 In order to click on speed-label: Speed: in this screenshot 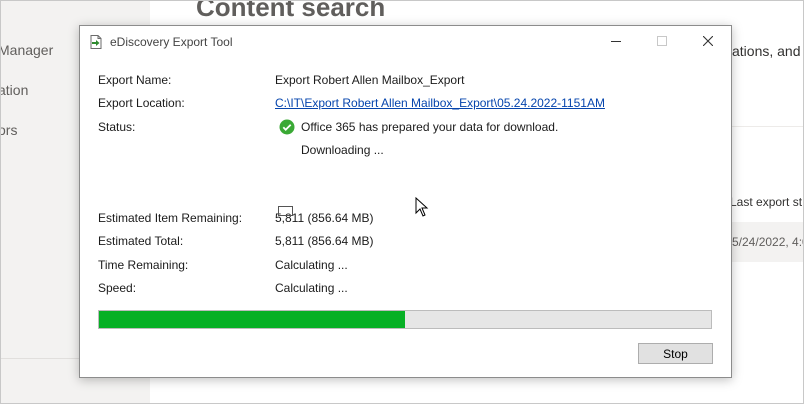, I will do `click(117, 288)`.